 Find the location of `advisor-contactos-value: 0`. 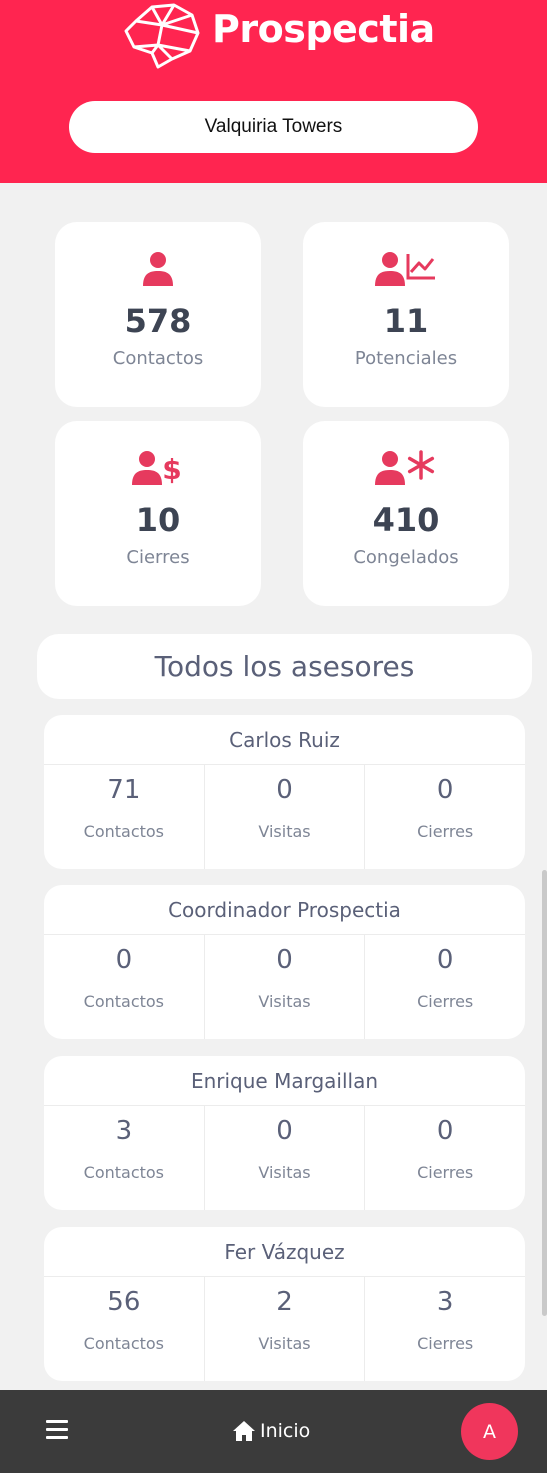

advisor-contactos-value: 0 is located at coordinates (124, 960).